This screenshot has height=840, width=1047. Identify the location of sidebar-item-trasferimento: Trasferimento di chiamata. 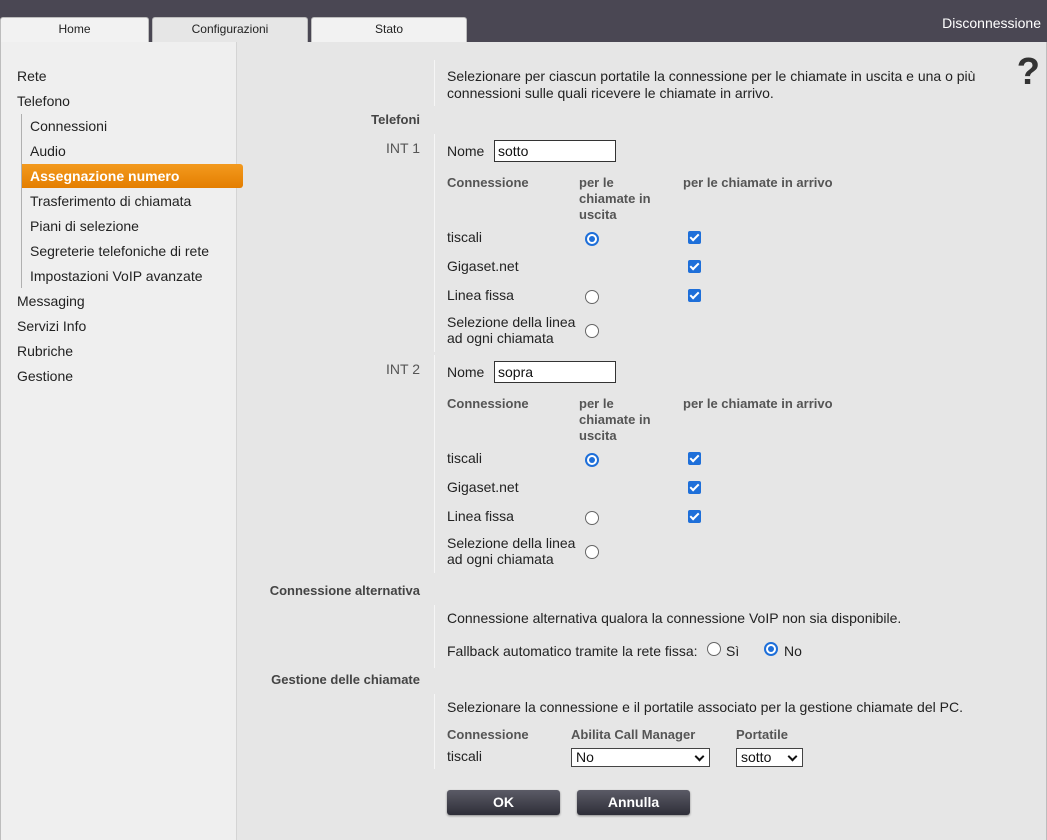
(110, 201).